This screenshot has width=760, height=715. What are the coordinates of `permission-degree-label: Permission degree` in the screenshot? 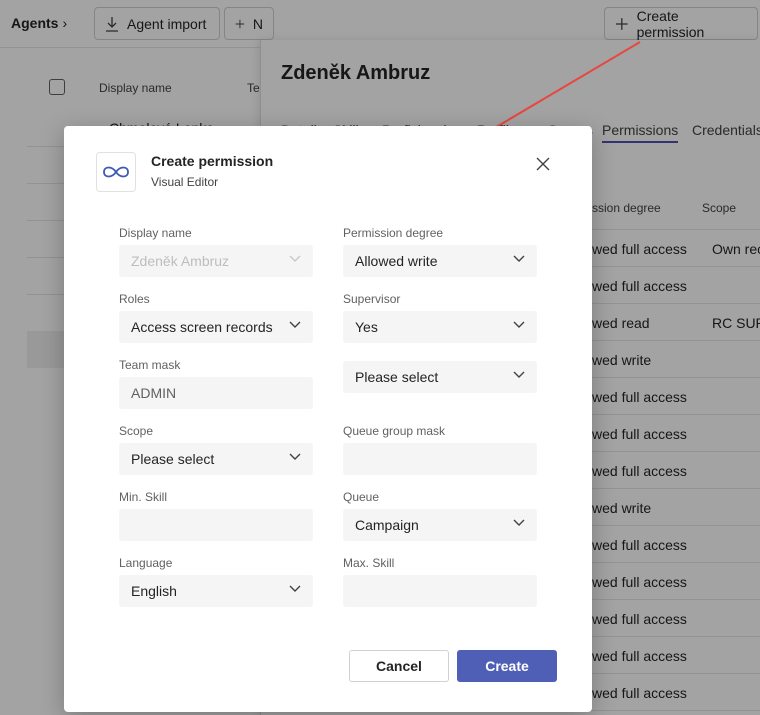 It's located at (393, 233).